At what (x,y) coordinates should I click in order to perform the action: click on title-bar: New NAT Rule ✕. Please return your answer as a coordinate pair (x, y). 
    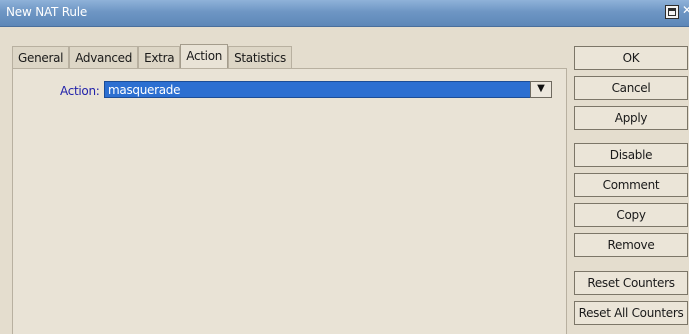
    Looking at the image, I should click on (344, 13).